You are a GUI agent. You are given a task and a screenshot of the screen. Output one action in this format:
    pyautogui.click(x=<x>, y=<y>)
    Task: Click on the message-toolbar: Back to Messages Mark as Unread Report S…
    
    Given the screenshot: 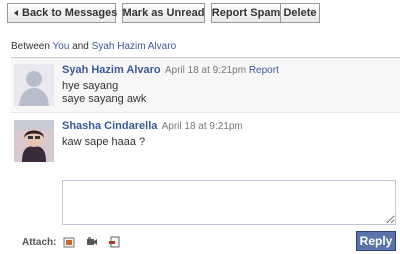 What is the action you would take?
    pyautogui.click(x=163, y=13)
    